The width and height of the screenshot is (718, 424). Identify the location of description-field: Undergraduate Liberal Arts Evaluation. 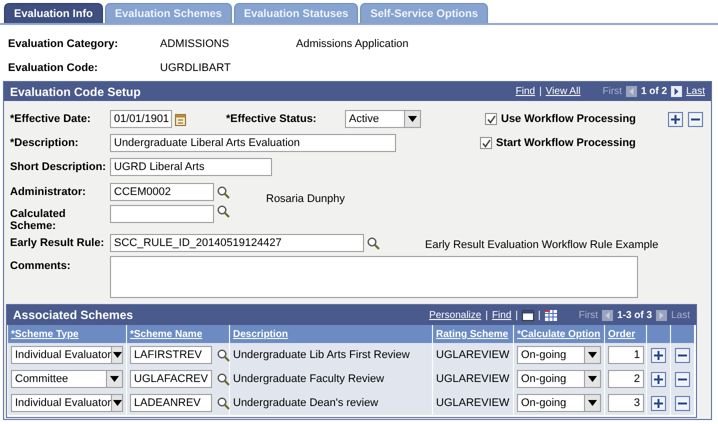
(253, 143).